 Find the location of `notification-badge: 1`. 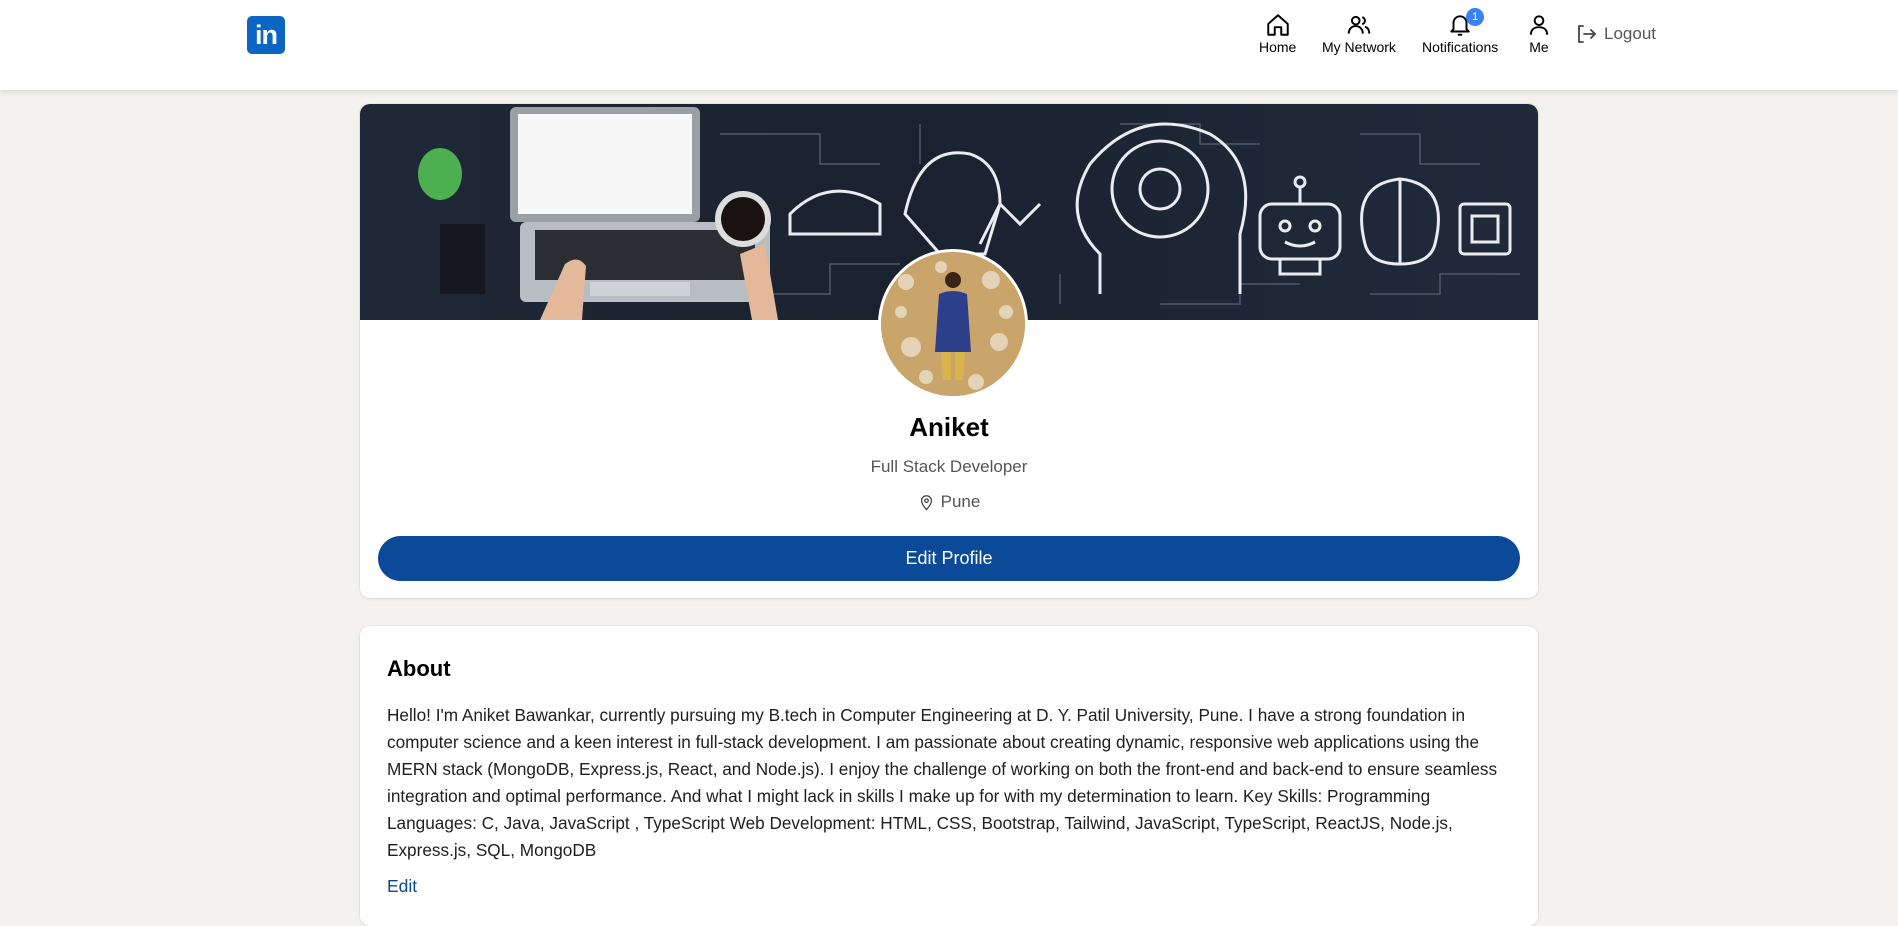

notification-badge: 1 is located at coordinates (1475, 17).